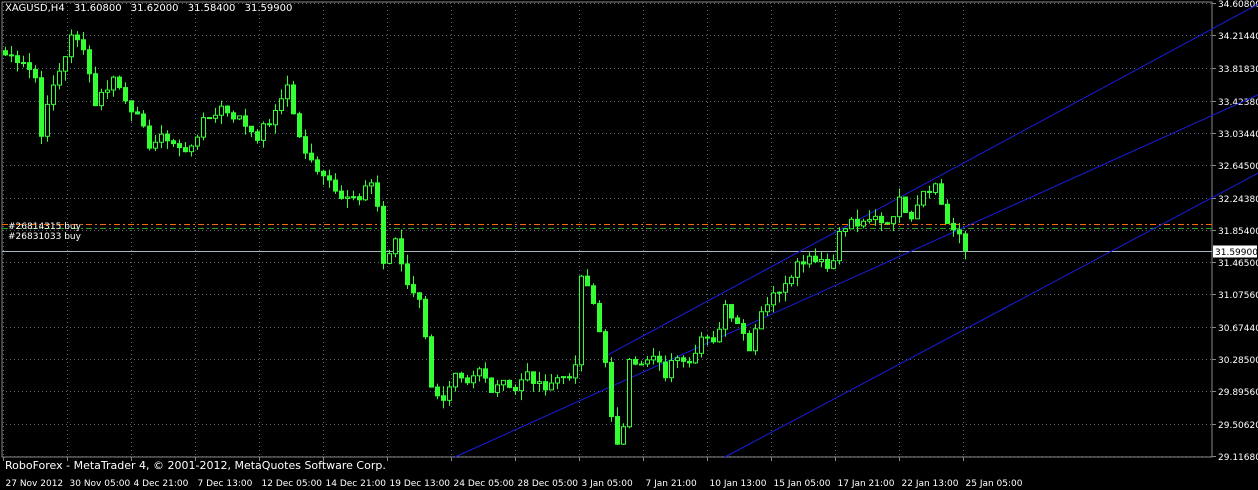 The width and height of the screenshot is (1258, 490). Describe the element at coordinates (35, 484) in the screenshot. I see `x-tick-label: 27 Nov 2012` at that location.